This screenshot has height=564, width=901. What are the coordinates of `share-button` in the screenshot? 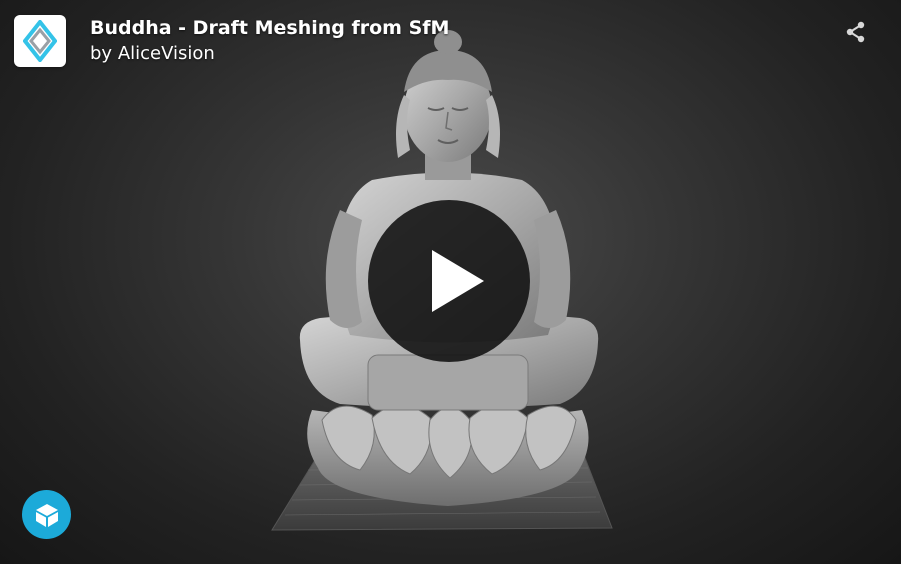 It's located at (856, 32).